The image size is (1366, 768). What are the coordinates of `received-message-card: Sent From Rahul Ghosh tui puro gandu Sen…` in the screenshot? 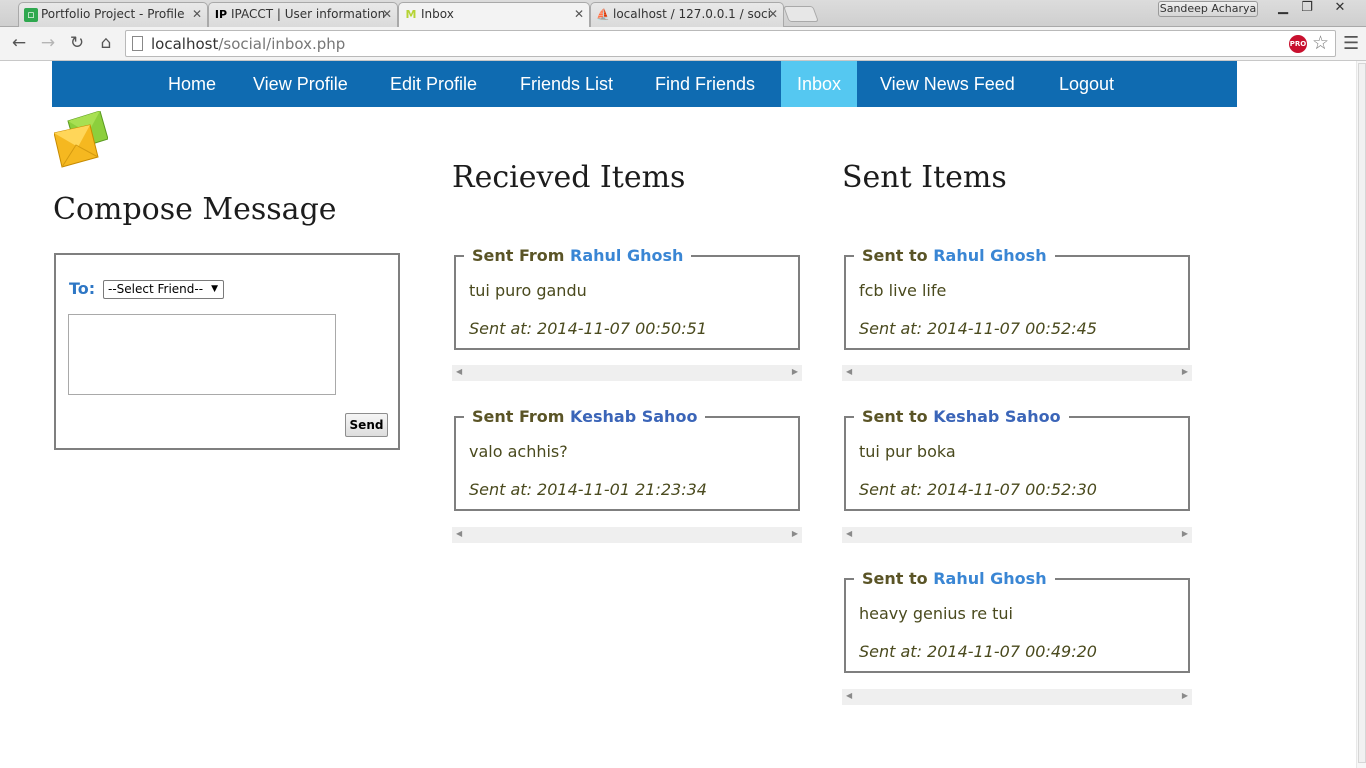 It's located at (627, 298).